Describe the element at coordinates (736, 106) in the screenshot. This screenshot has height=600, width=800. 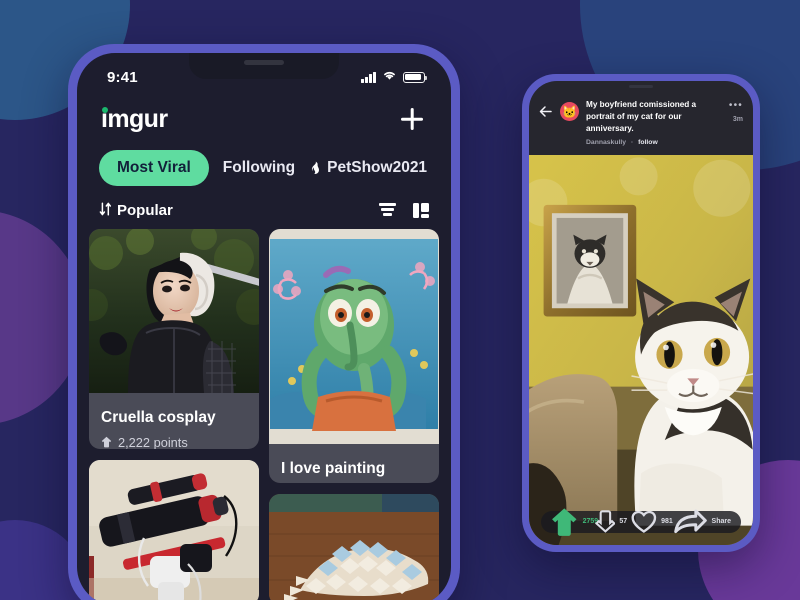
I see `more-options-icon: •••` at that location.